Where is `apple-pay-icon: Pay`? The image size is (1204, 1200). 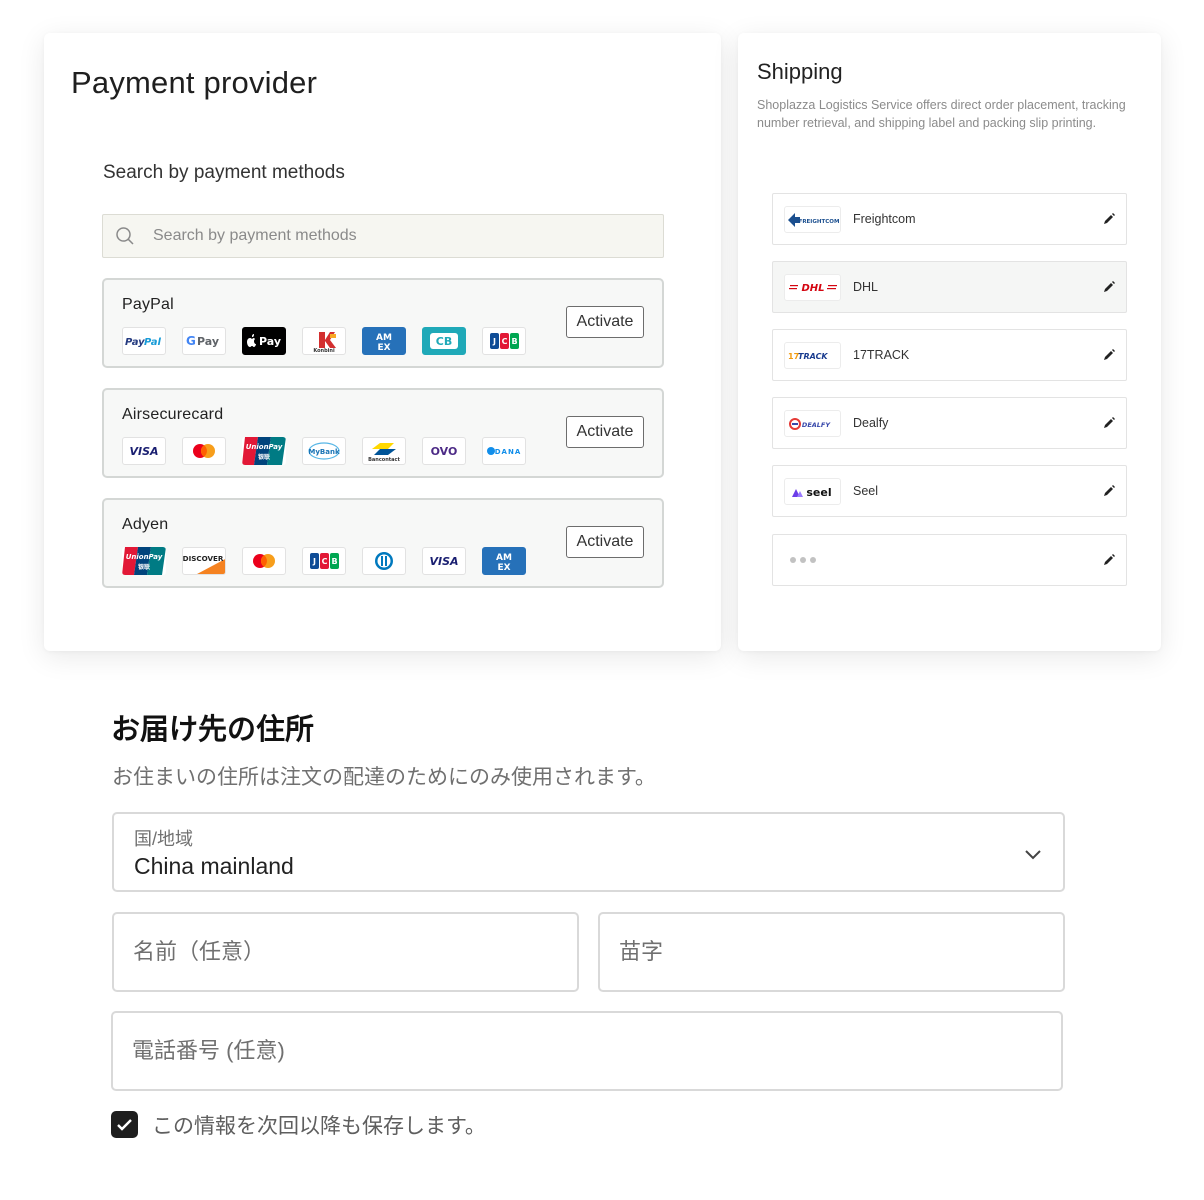
apple-pay-icon: Pay is located at coordinates (264, 341).